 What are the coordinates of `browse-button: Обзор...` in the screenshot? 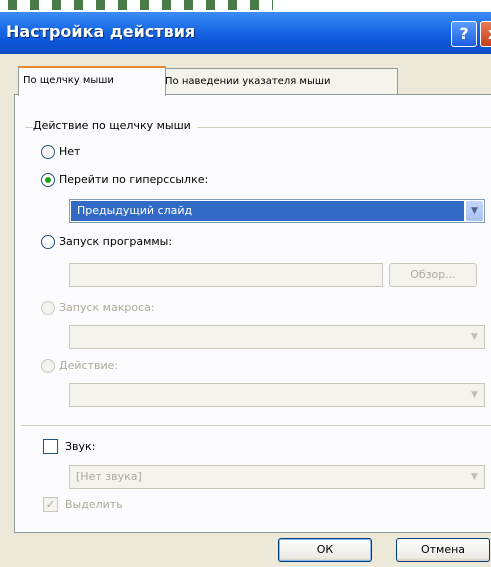 It's located at (433, 275).